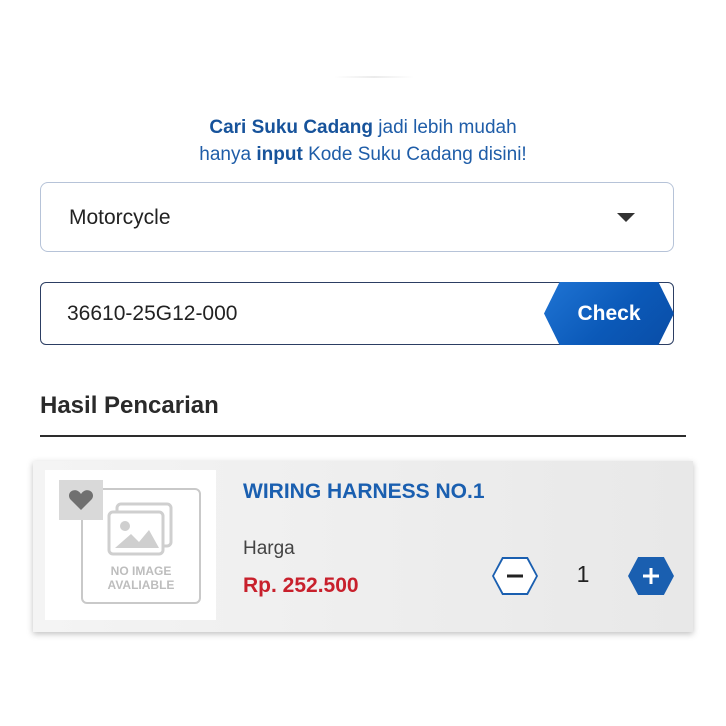 This screenshot has height=726, width=726. I want to click on intro-text-3: Kode Suku Cadang disini!, so click(417, 154).